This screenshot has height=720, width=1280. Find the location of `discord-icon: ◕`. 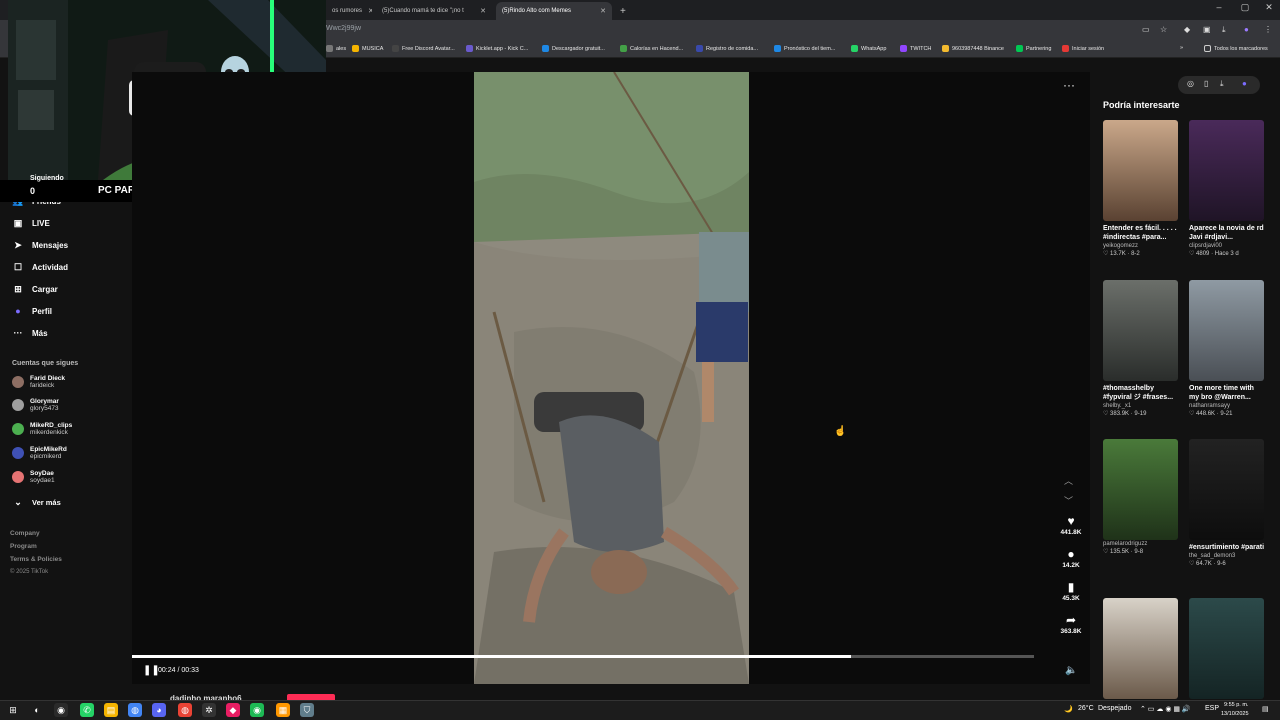

discord-icon: ◕ is located at coordinates (159, 710).